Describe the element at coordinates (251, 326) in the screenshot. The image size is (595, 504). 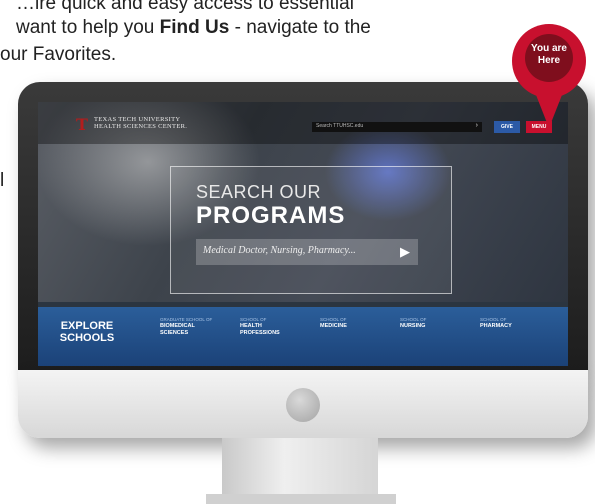
I see `school-name: HEALTH` at that location.